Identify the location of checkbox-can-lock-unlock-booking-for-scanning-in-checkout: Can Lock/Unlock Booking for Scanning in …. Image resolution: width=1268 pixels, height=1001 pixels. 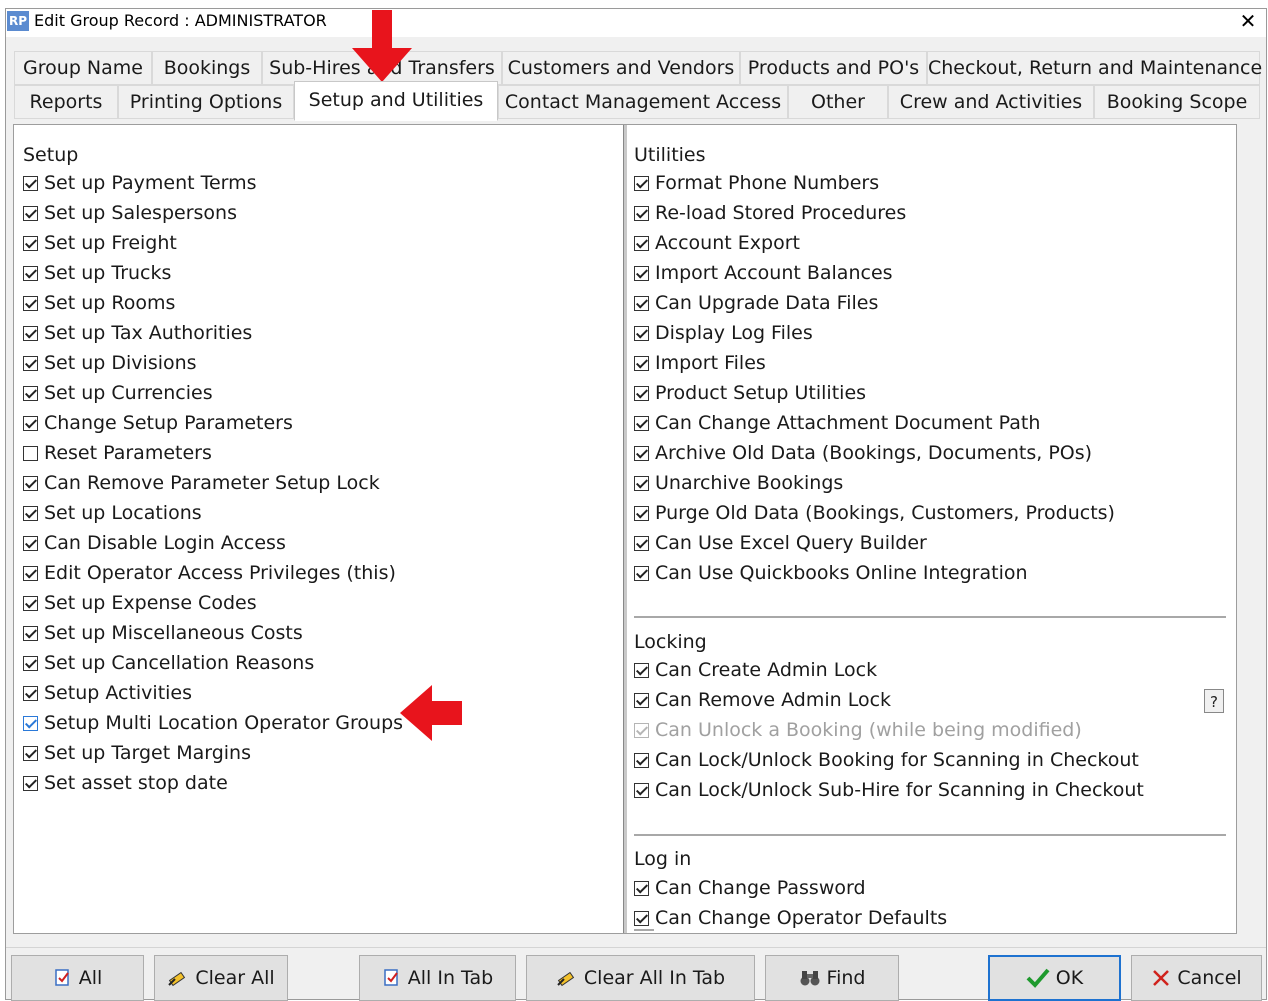
(886, 760).